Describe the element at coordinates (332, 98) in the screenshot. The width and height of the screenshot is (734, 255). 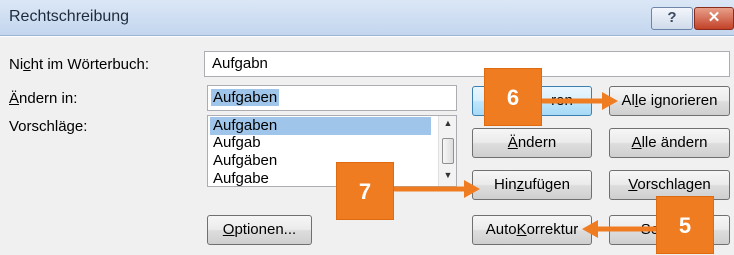
I see `change-to-input: Aufgaben` at that location.